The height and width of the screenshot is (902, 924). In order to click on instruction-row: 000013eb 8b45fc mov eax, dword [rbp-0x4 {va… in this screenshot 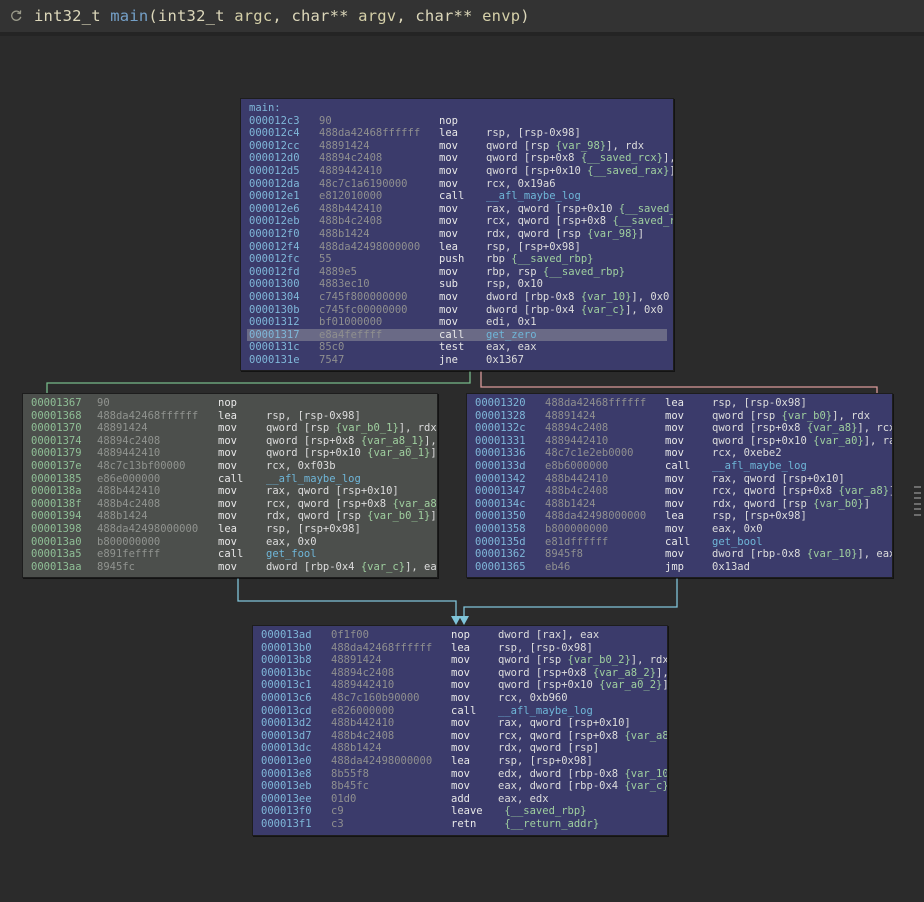, I will do `click(463, 786)`.